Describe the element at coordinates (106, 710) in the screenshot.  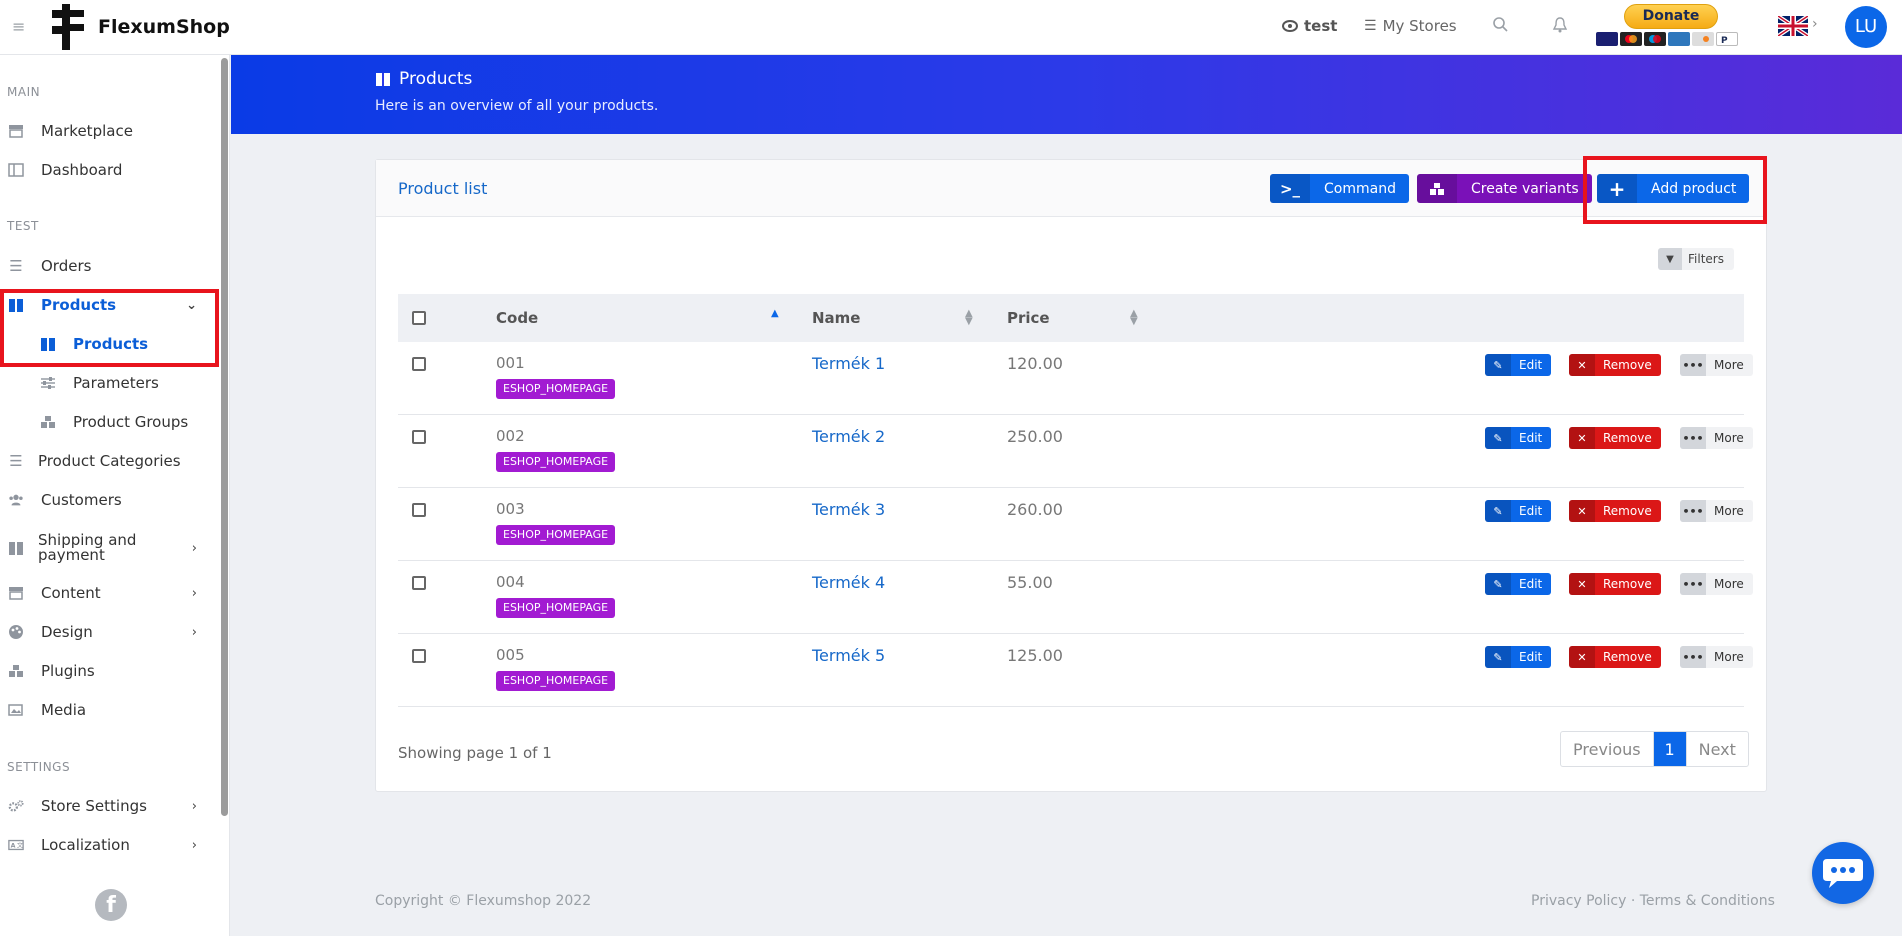
I see `sidebar-item-media: Media` at that location.